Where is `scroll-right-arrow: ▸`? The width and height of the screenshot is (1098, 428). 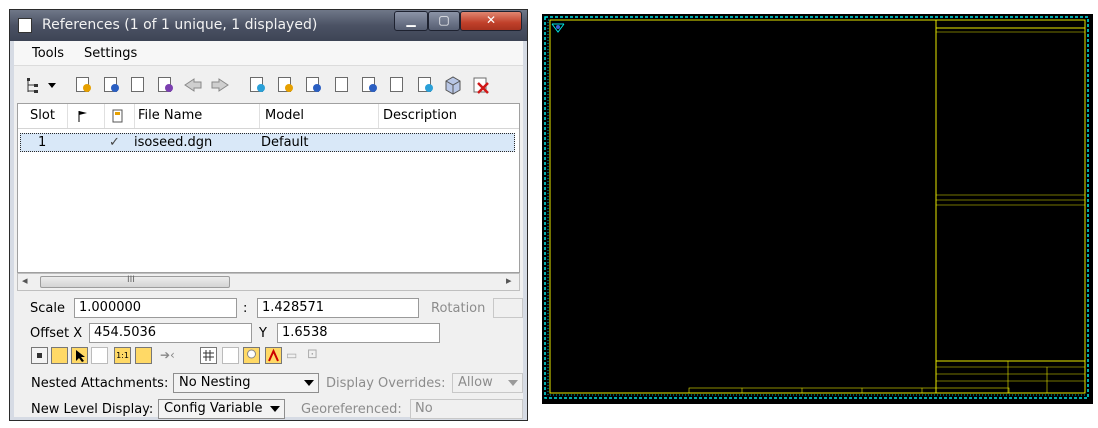
scroll-right-arrow: ▸ is located at coordinates (509, 280).